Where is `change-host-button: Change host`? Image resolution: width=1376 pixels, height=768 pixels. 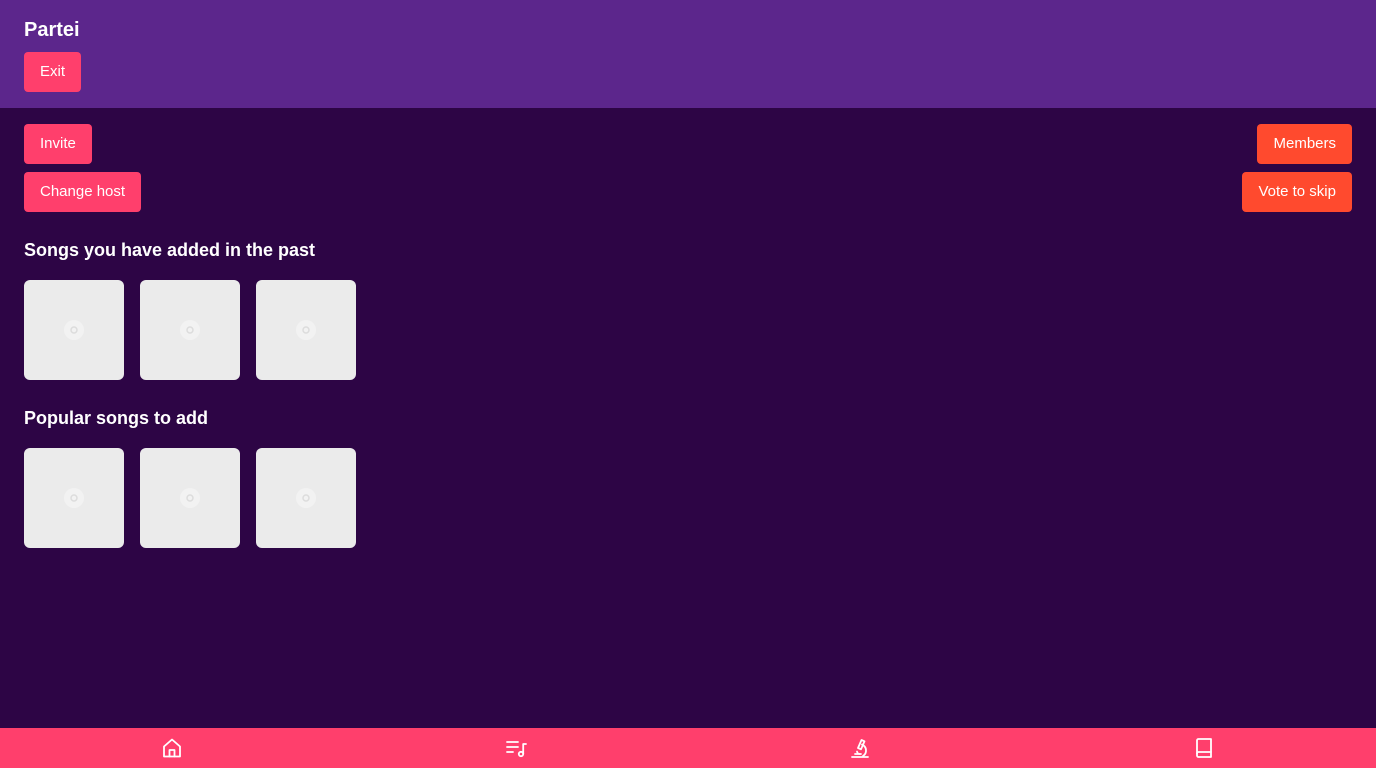
change-host-button: Change host is located at coordinates (83, 192).